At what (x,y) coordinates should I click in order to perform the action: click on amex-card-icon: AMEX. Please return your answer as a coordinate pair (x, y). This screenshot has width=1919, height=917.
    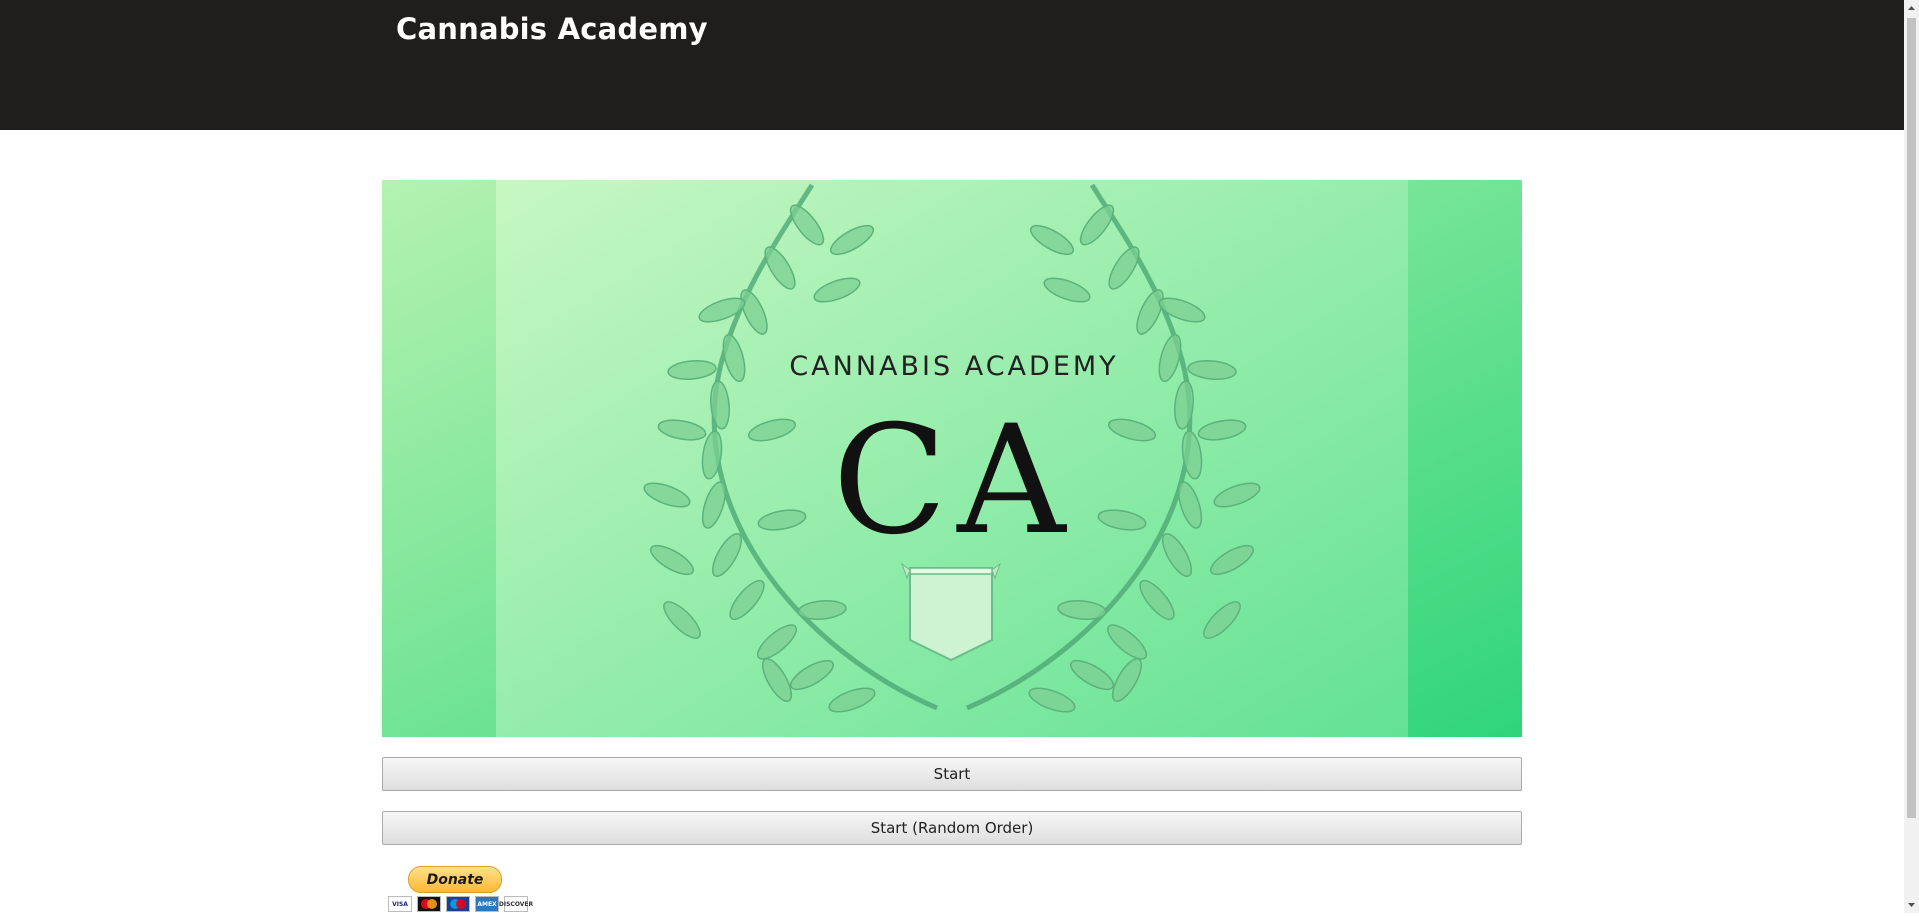
    Looking at the image, I should click on (487, 904).